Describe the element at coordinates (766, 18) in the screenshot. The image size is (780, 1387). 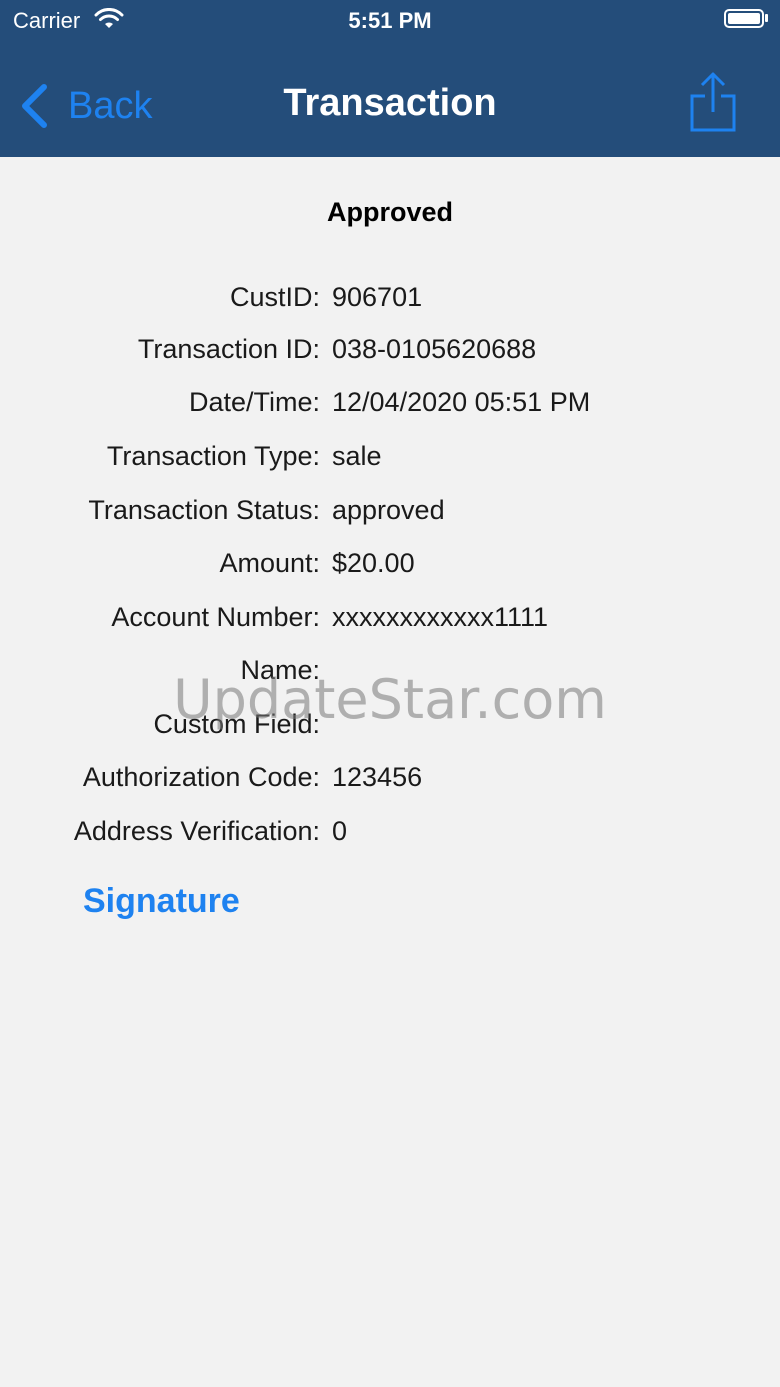
I see `battery-nub` at that location.